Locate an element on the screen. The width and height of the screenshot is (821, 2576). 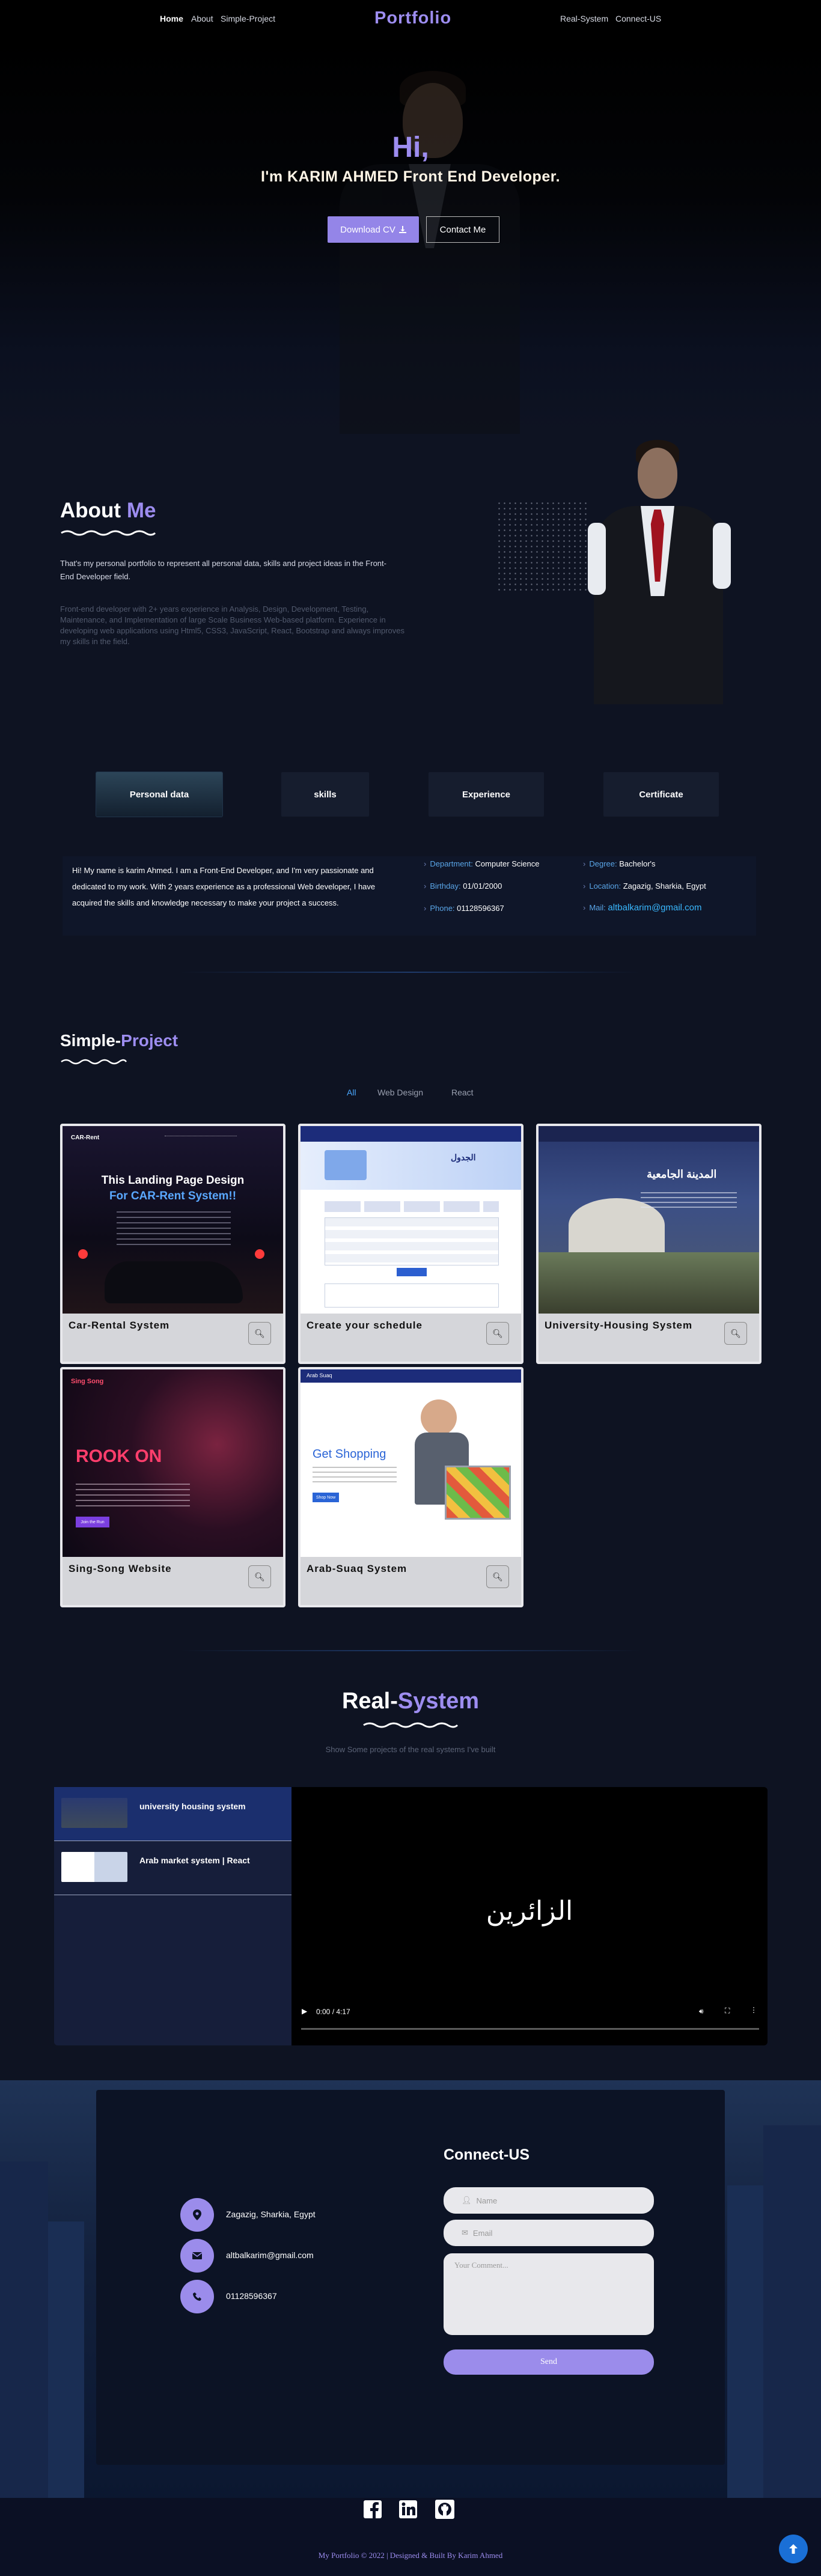
user-icon: 👤︎ is located at coordinates (467, 2200).